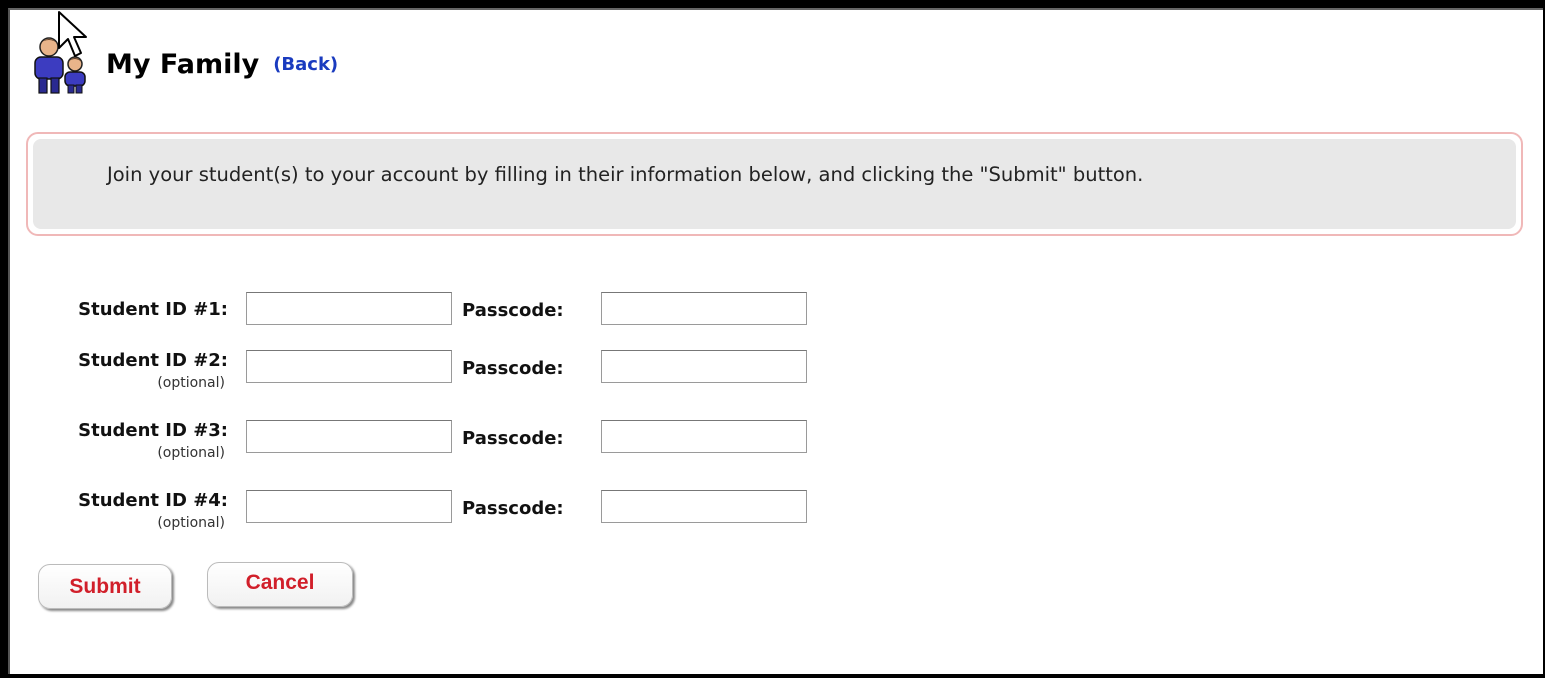 The image size is (1545, 678). I want to click on mouse-pointer-icon, so click(72, 34).